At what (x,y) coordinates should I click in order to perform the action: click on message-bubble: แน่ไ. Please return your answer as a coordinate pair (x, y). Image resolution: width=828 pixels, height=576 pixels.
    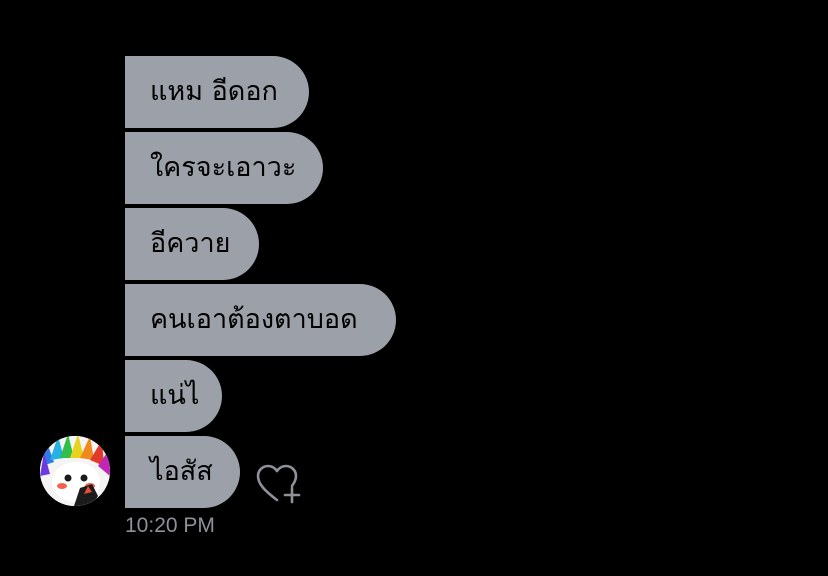
    Looking at the image, I should click on (173, 396).